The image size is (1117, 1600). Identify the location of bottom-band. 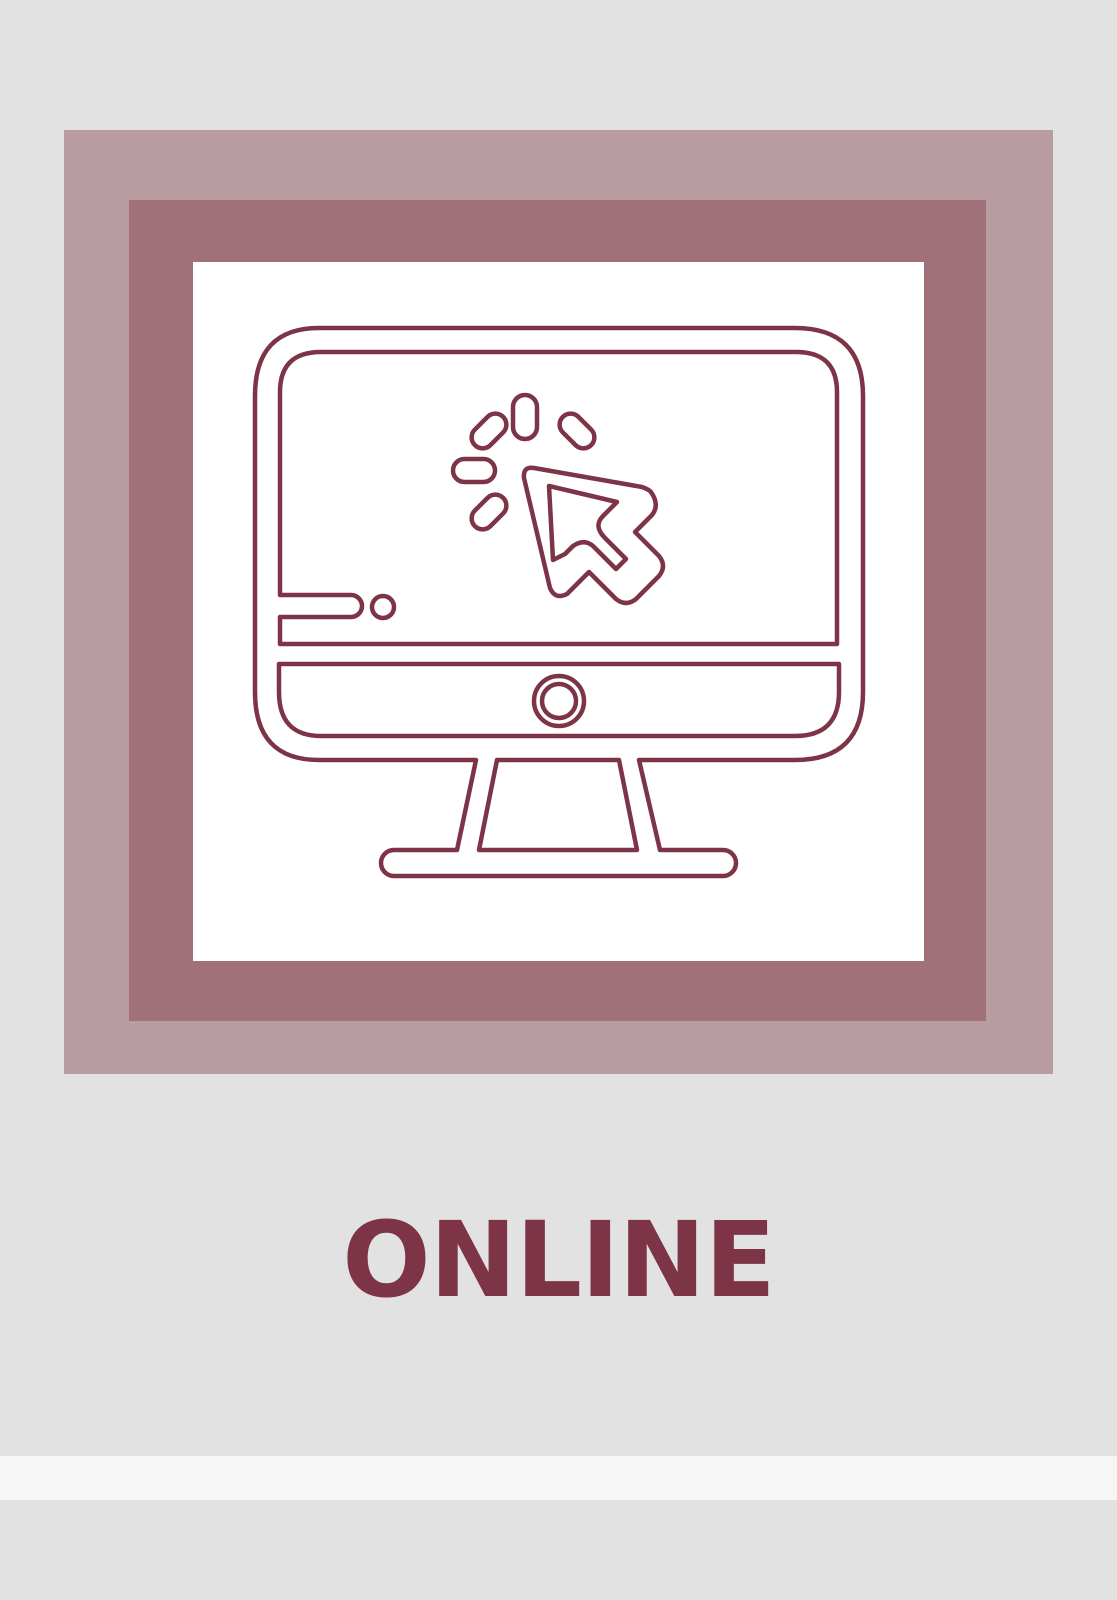
(558, 1478).